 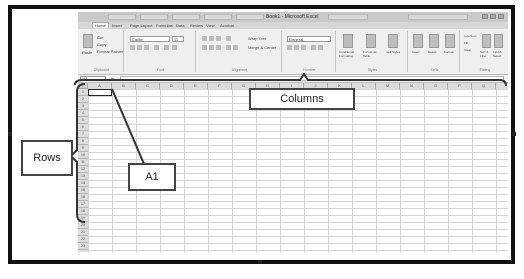 I want to click on columns-callout: Columns, so click(x=302, y=99).